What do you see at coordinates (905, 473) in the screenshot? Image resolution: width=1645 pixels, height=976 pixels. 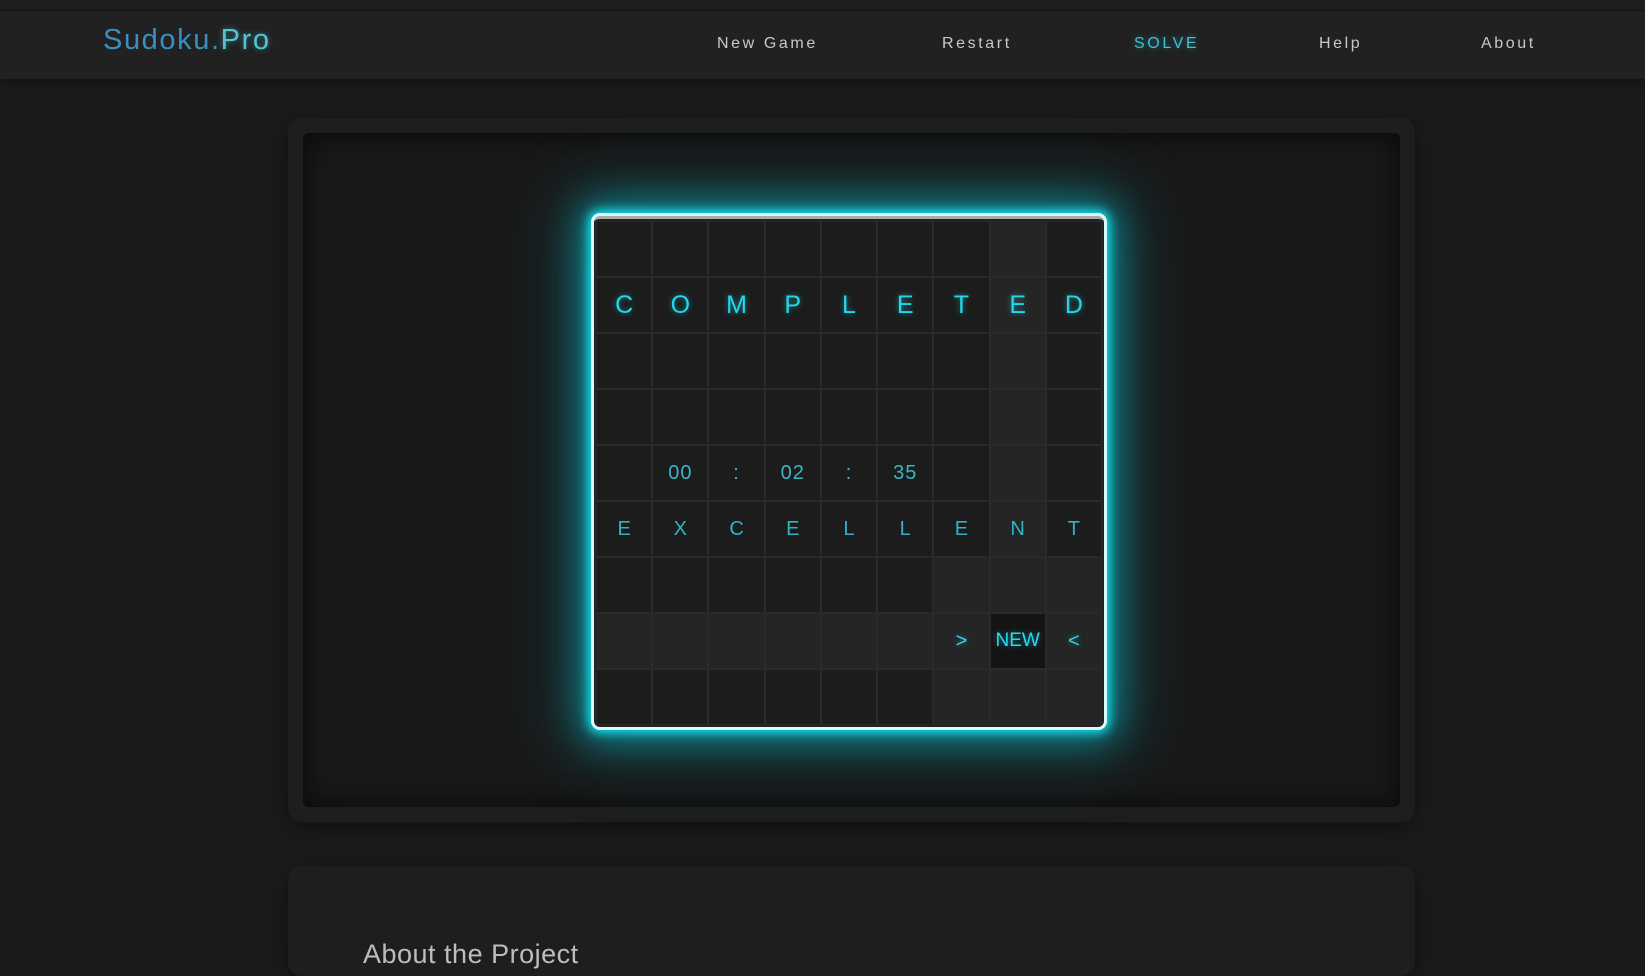 I see `timer-seconds: 35` at bounding box center [905, 473].